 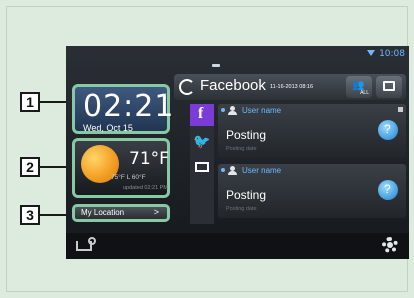 I want to click on callout-2: 2, so click(x=30, y=167).